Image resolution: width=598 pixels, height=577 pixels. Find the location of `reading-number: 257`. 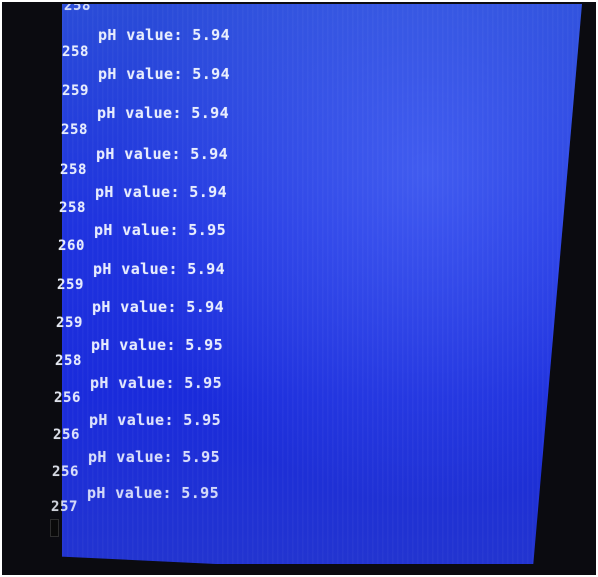

reading-number: 257 is located at coordinates (65, 507).